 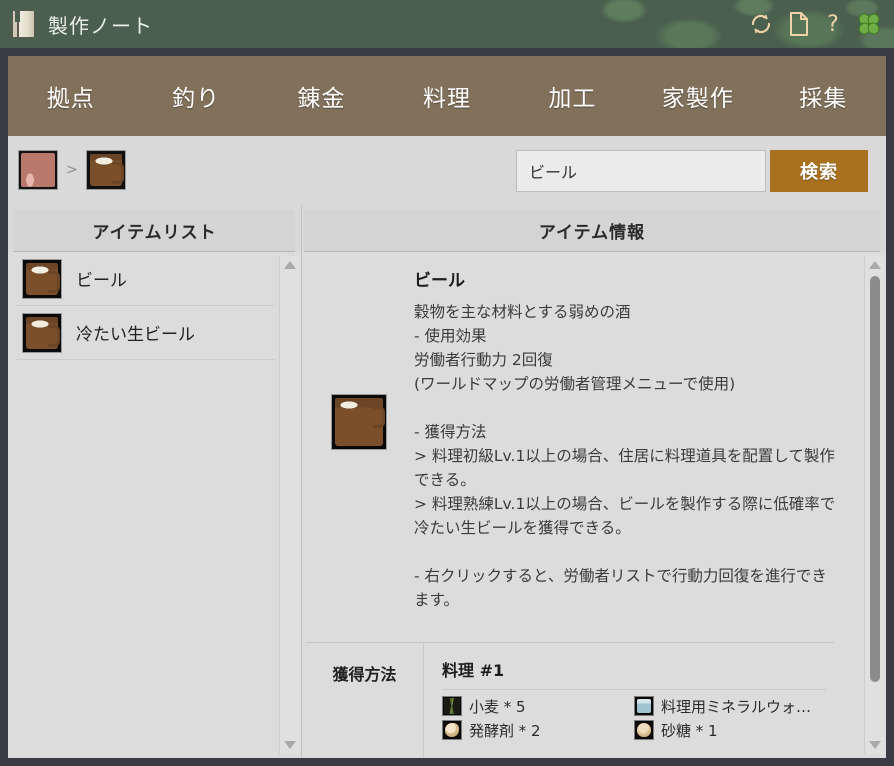 I want to click on material-label: 砂糖 * 1, so click(x=689, y=730).